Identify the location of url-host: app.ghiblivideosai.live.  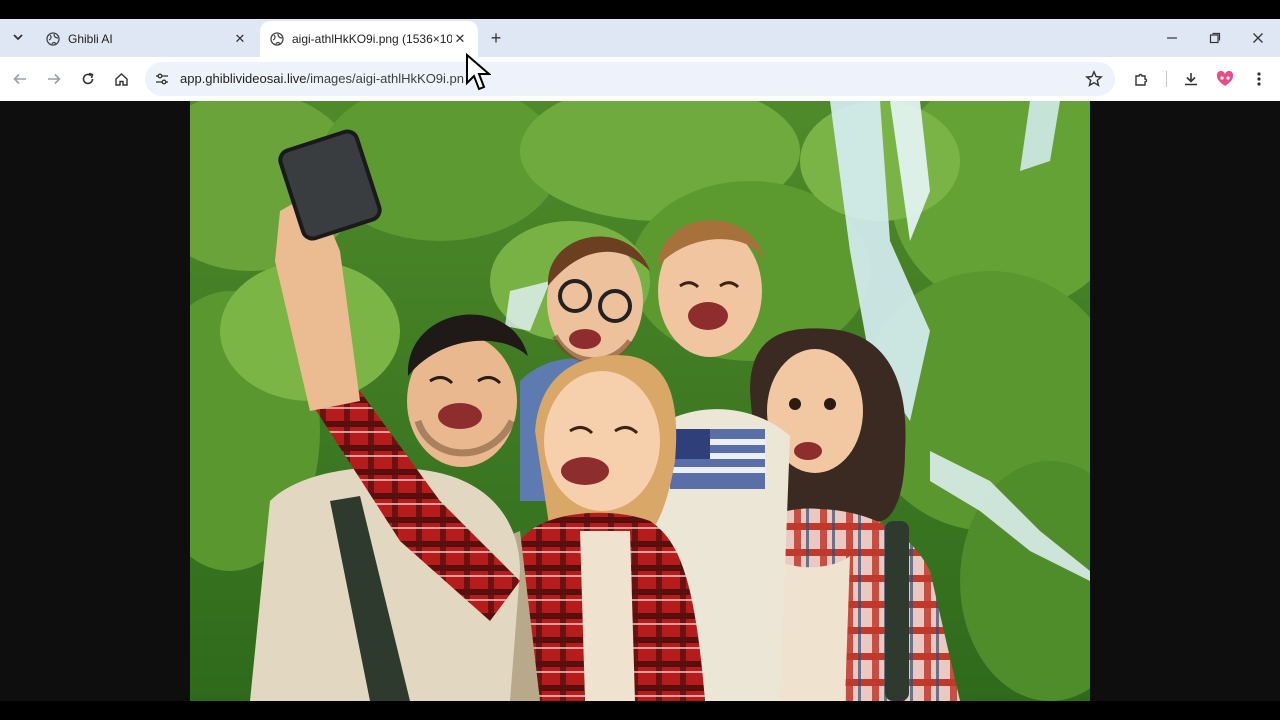
(243, 78).